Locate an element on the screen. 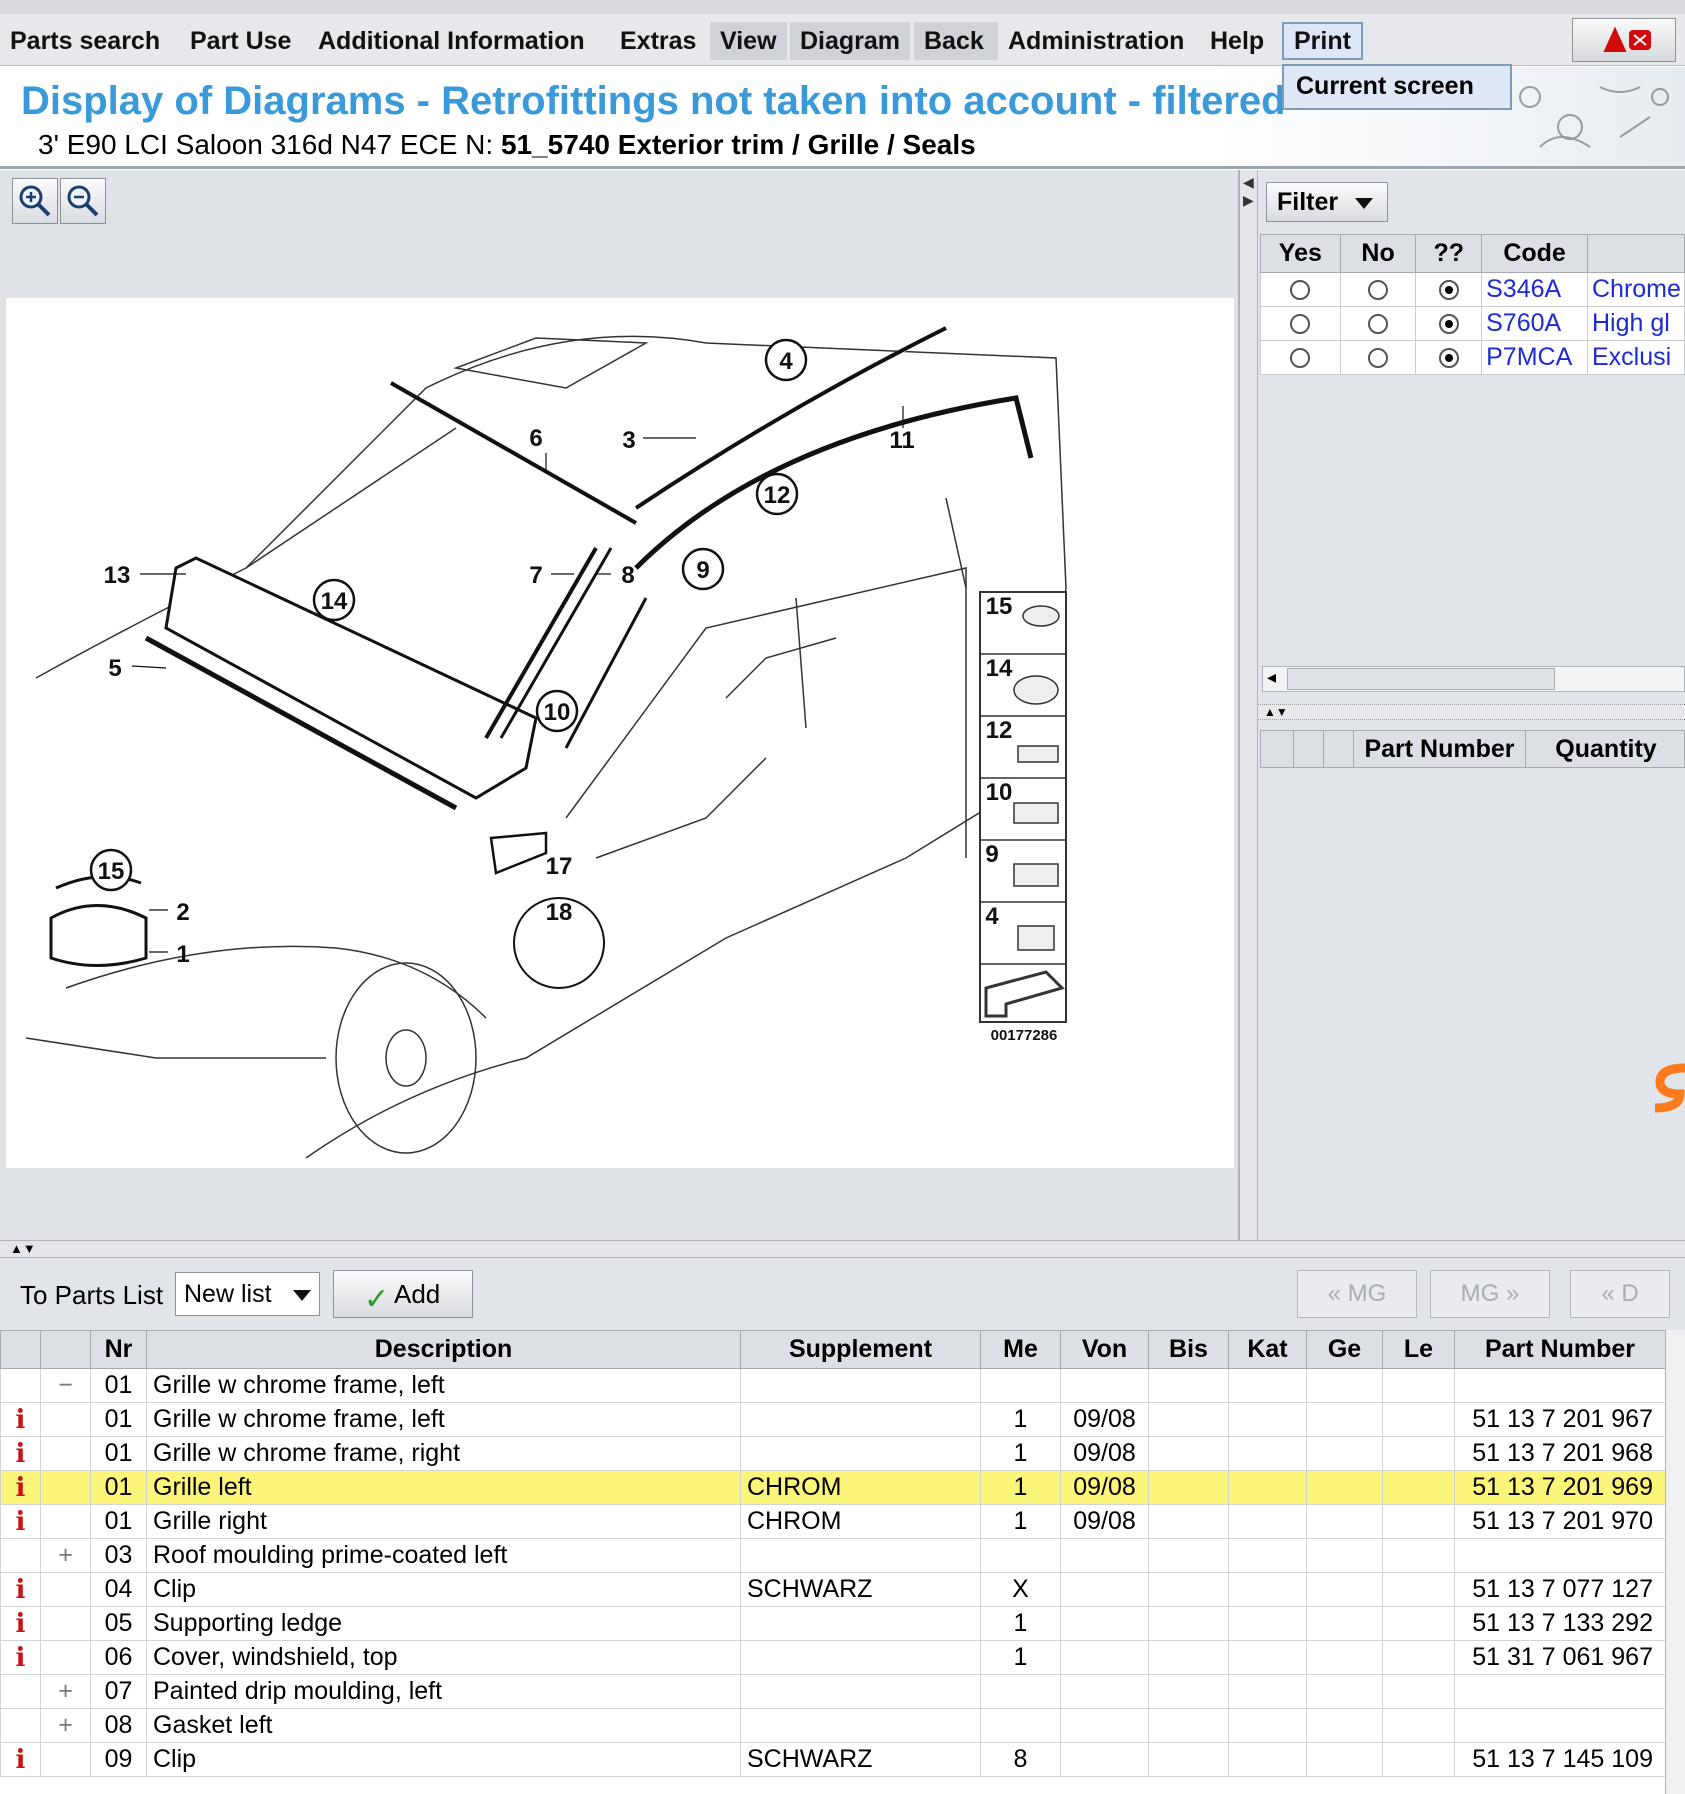 The image size is (1685, 1794). callout-label: 12 is located at coordinates (777, 495).